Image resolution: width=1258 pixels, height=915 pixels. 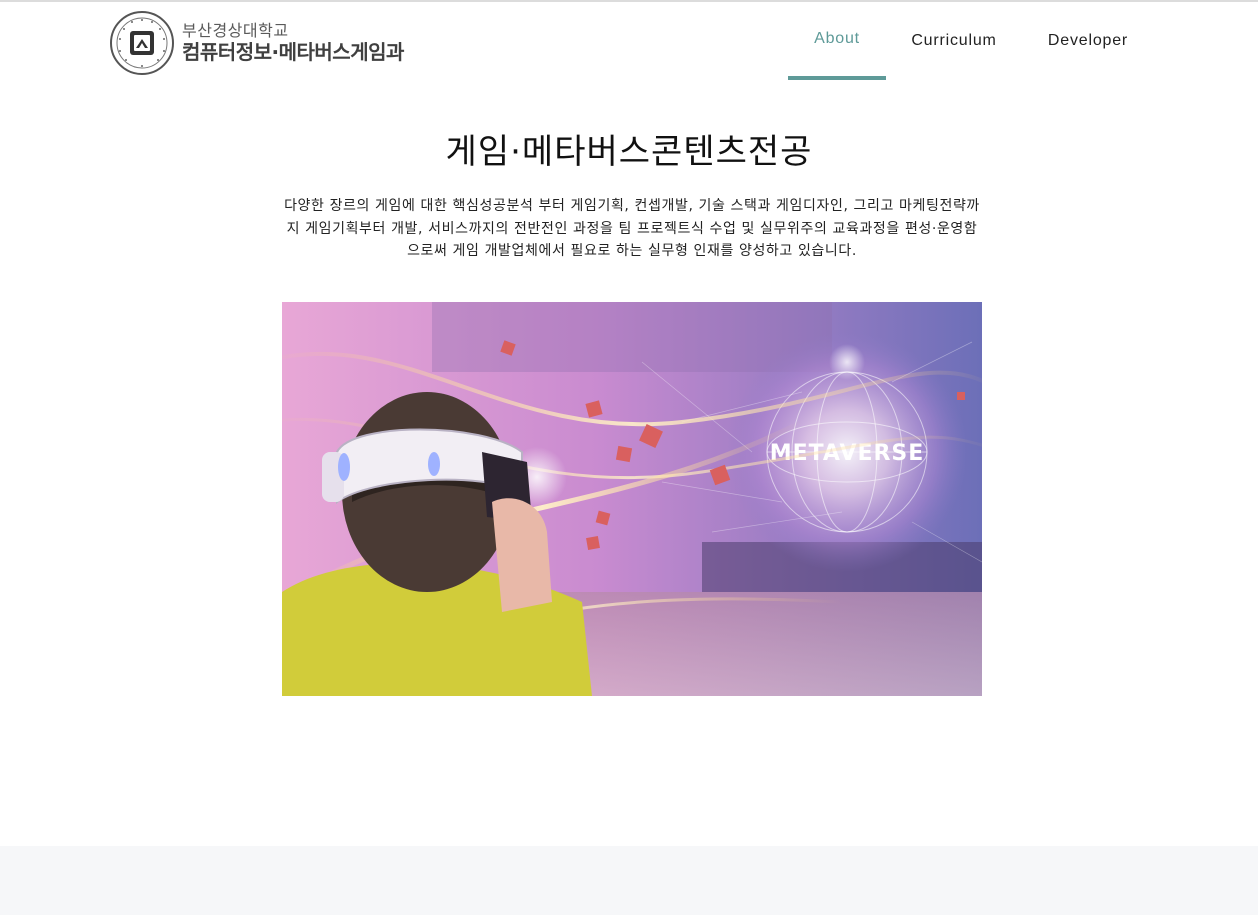 What do you see at coordinates (235, 31) in the screenshot?
I see `university-name: 부산경상대학교` at bounding box center [235, 31].